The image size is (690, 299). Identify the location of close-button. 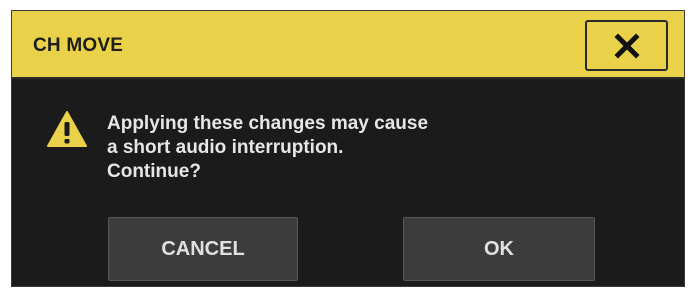
(626, 45).